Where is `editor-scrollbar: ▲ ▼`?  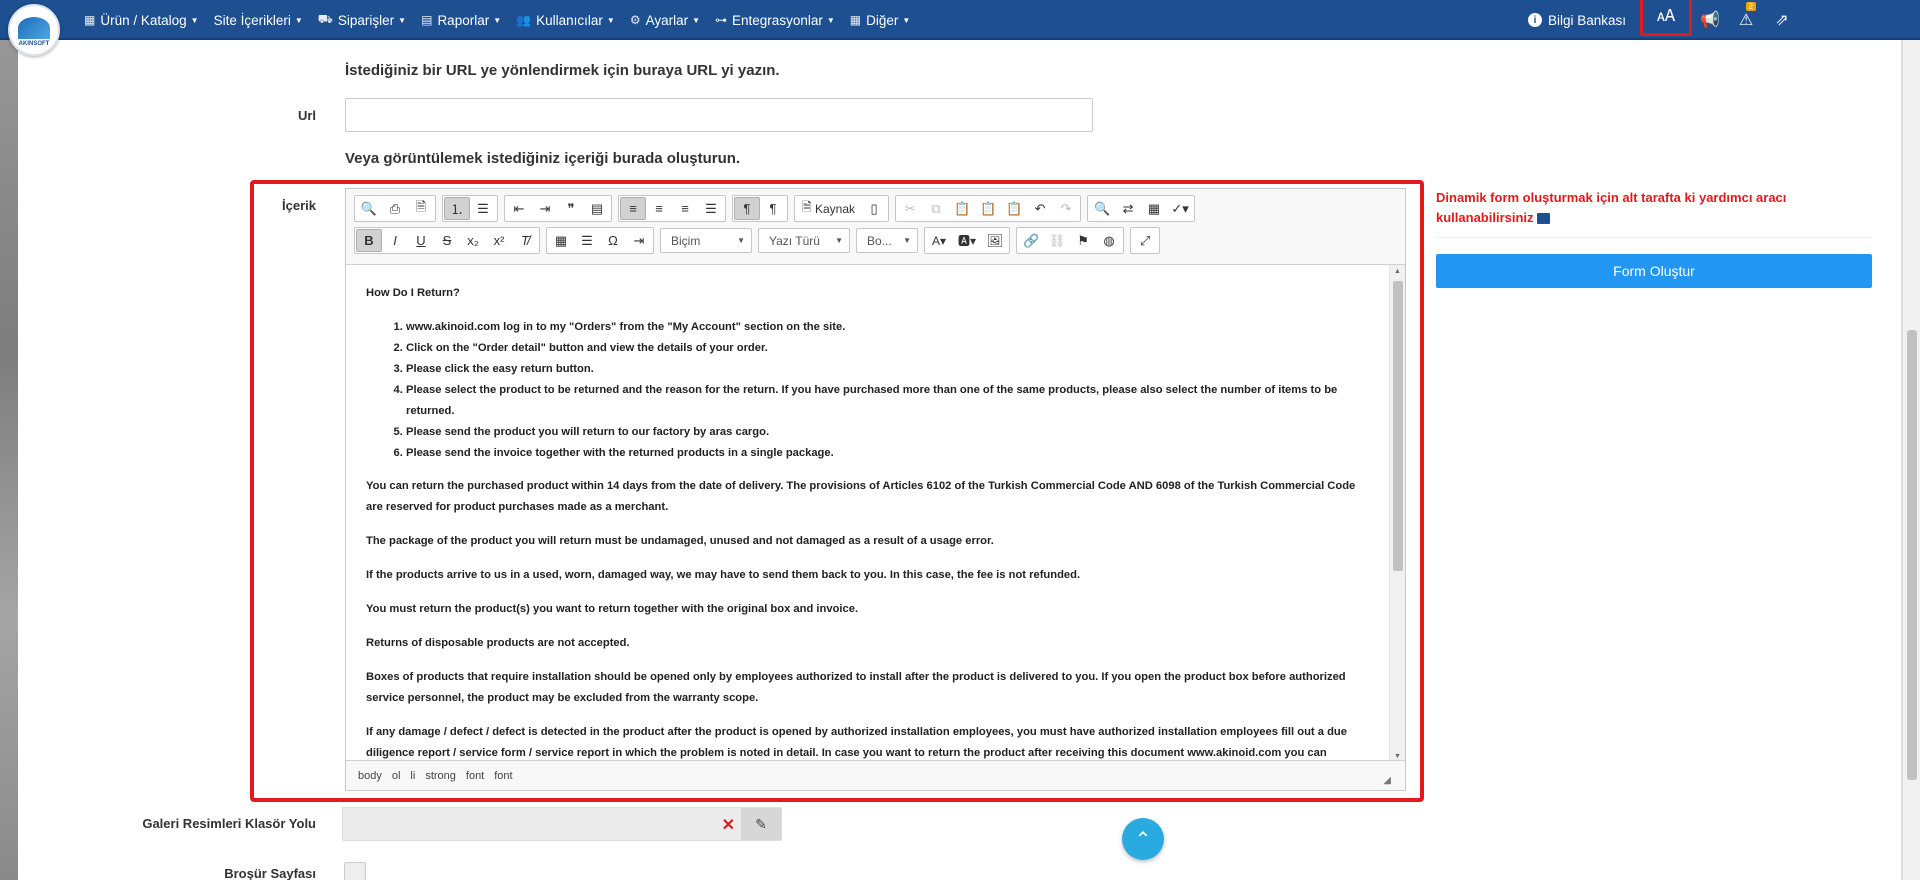 editor-scrollbar: ▲ ▼ is located at coordinates (1397, 513).